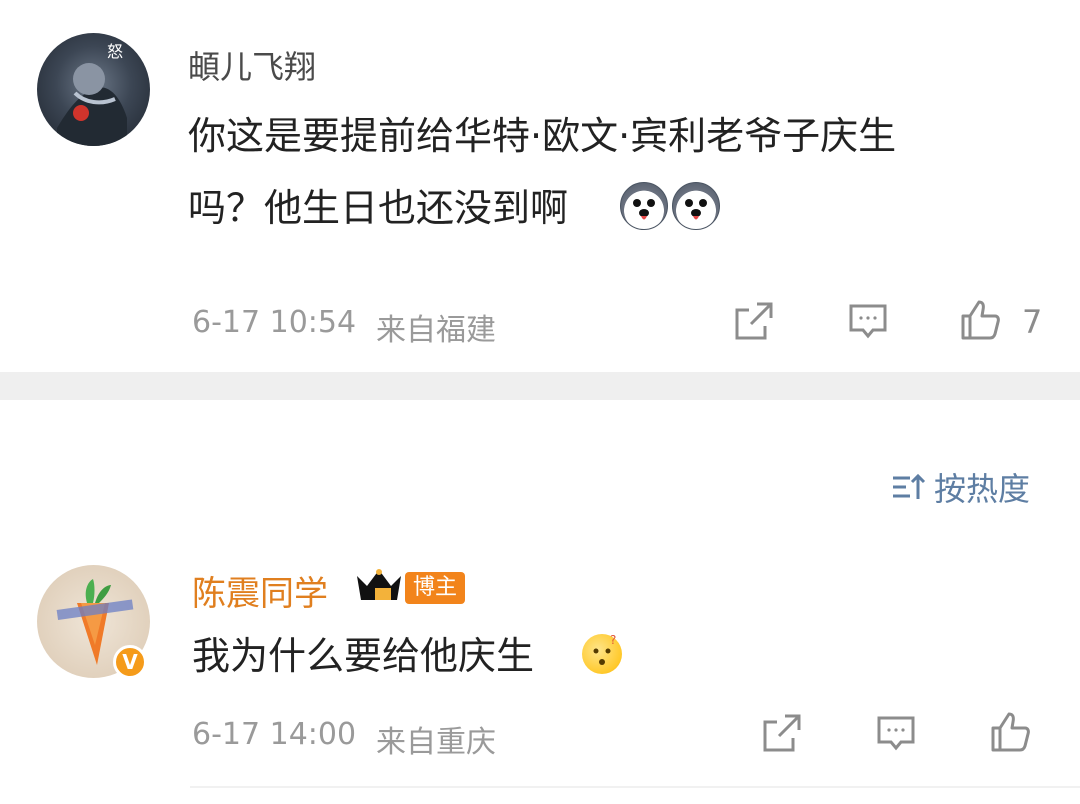 This screenshot has width=1080, height=804. What do you see at coordinates (982, 489) in the screenshot?
I see `sort-label: 按热度` at bounding box center [982, 489].